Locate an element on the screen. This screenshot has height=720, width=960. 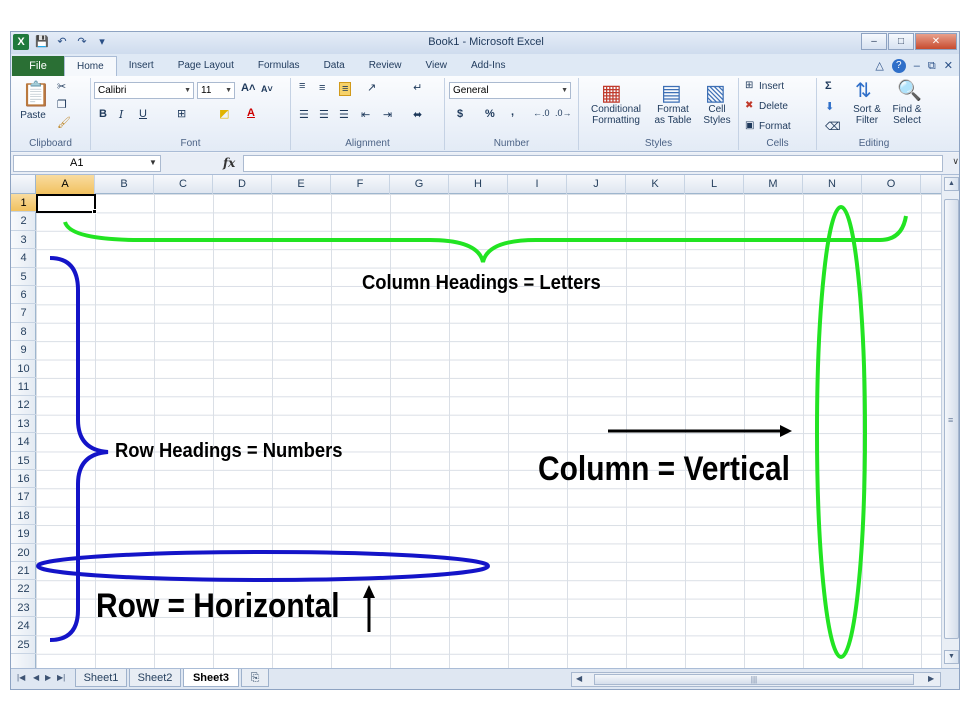
align-left-icon: ☰ is located at coordinates (304, 114).